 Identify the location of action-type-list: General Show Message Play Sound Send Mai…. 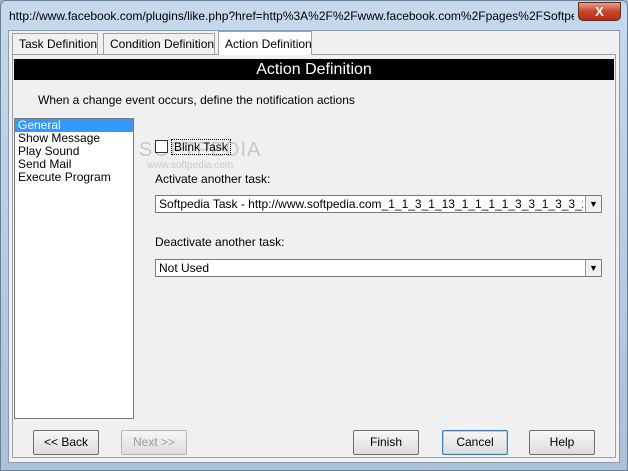
(74, 268).